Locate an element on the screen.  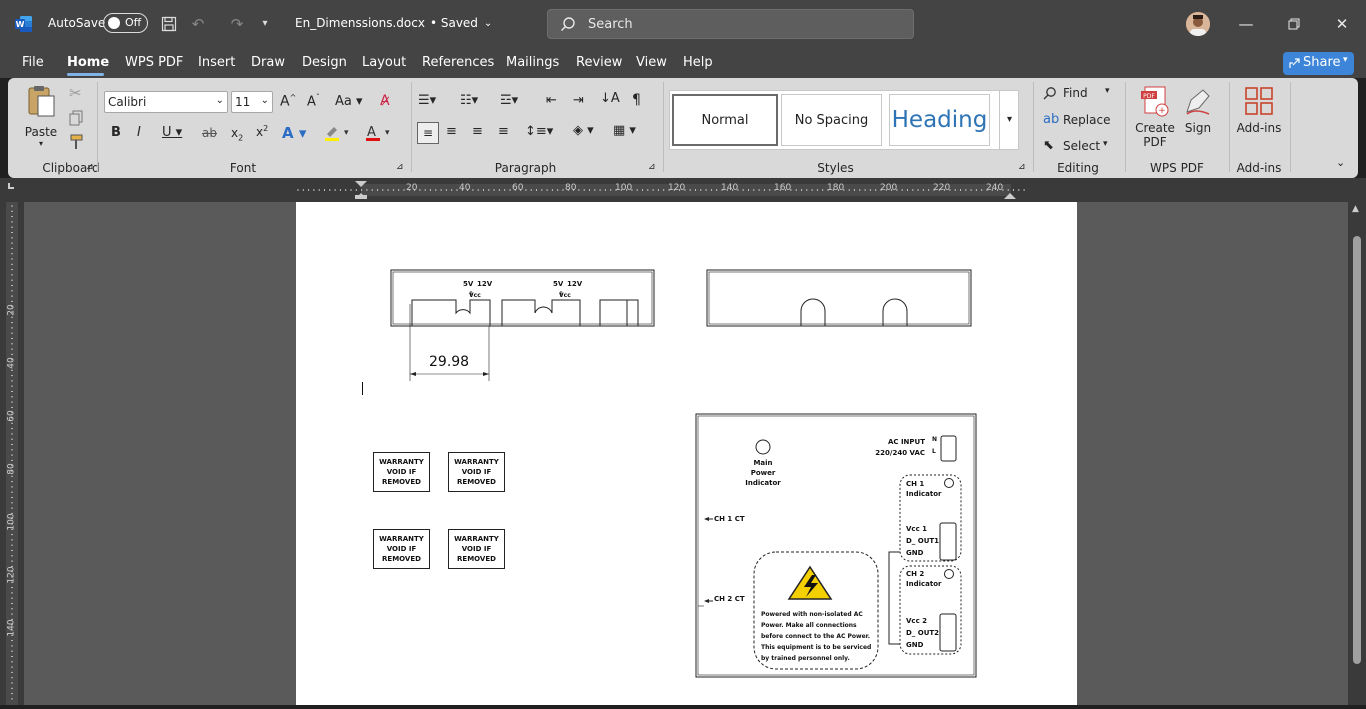
align-left-icon: ≡ is located at coordinates (428, 133).